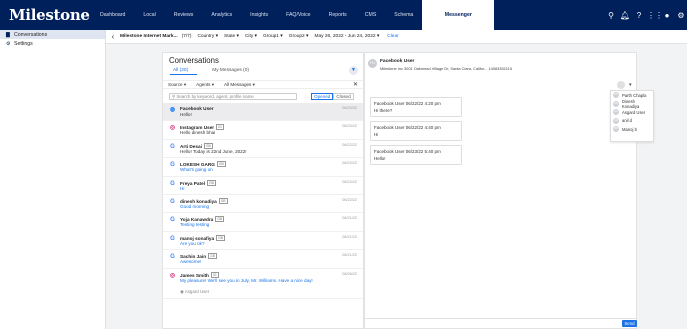 The width and height of the screenshot is (687, 329). What do you see at coordinates (349, 273) in the screenshot?
I see `timestamp: 06/06/22` at bounding box center [349, 273].